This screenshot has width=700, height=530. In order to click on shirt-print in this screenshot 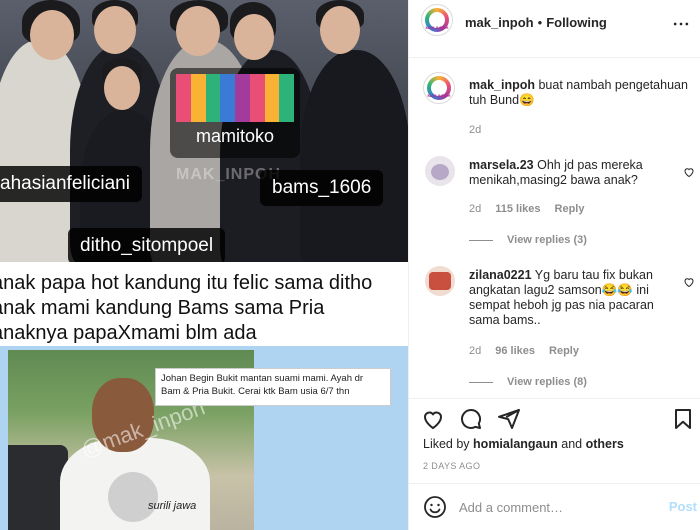, I will do `click(133, 497)`.